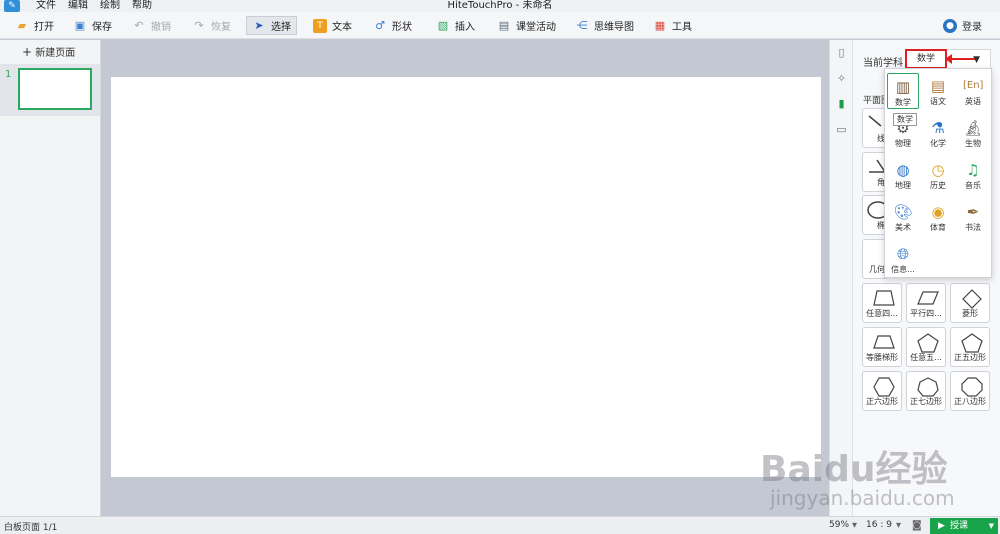 This screenshot has width=1000, height=534. I want to click on undo-button: ↶ 撤销, so click(151, 25).